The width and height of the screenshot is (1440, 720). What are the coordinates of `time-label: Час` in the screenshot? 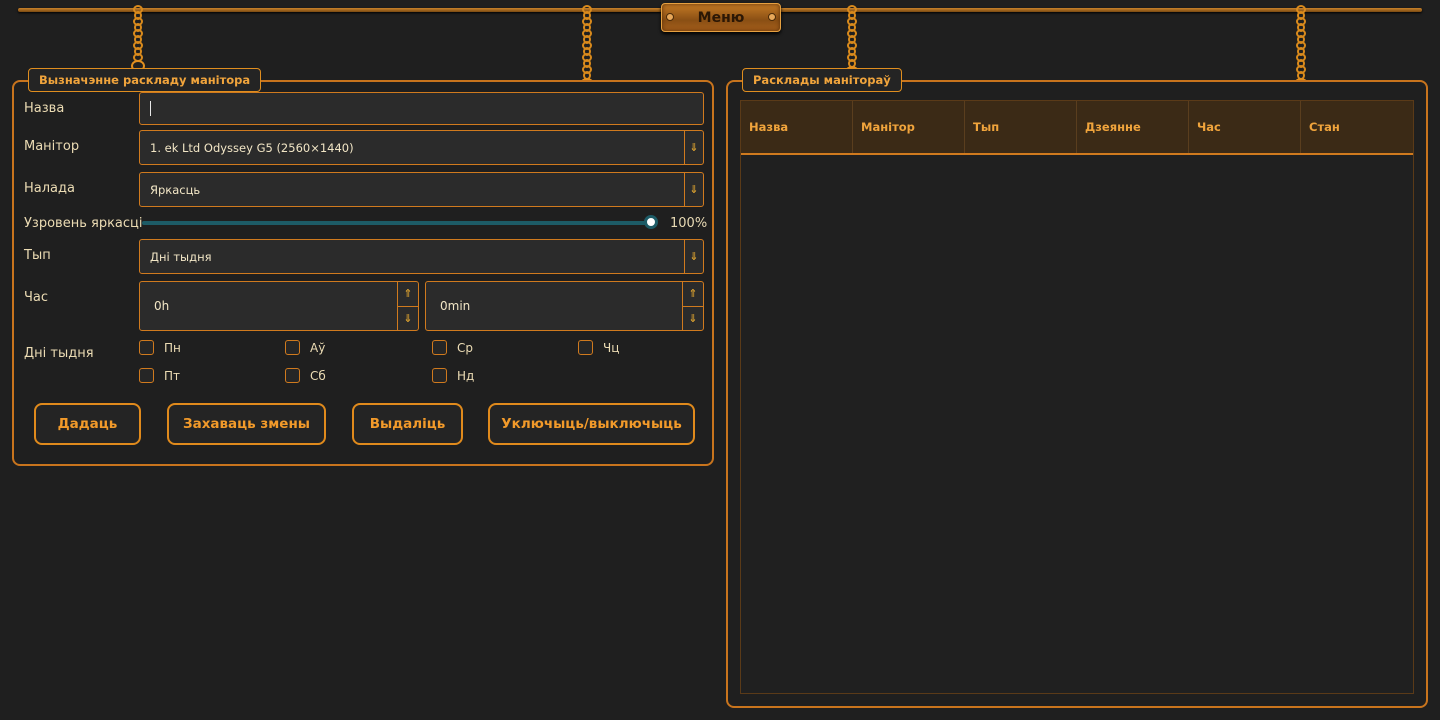 It's located at (36, 297).